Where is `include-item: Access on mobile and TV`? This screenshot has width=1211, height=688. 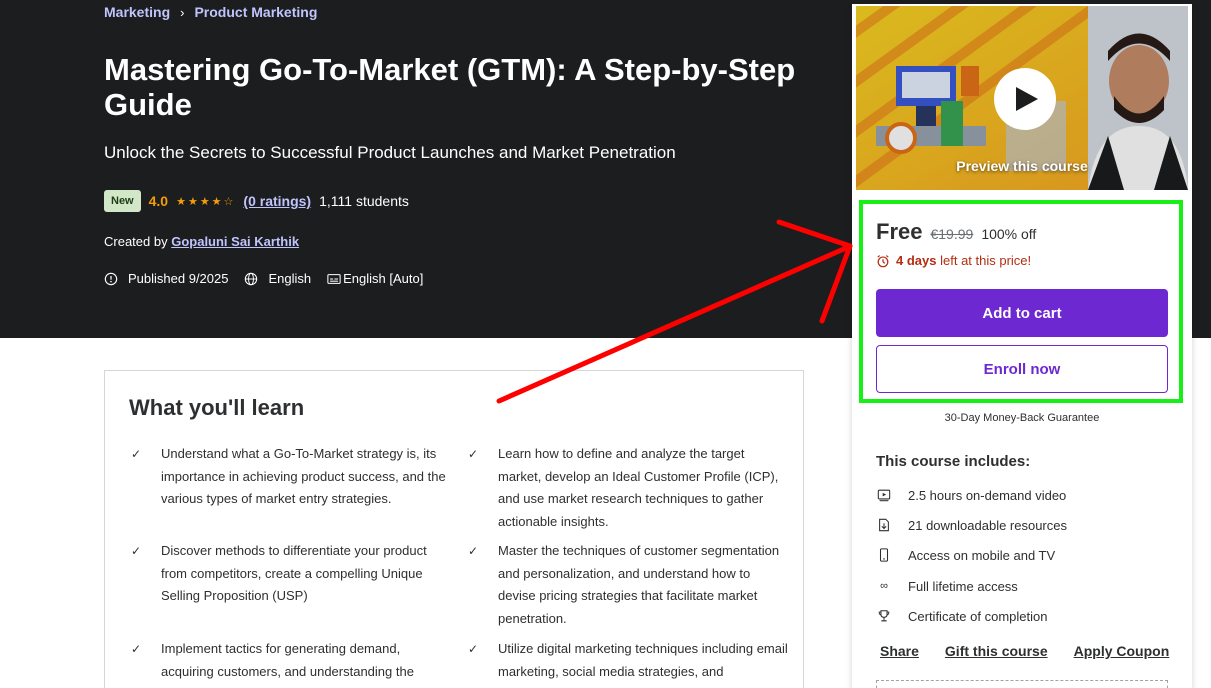 include-item: Access on mobile and TV is located at coordinates (965, 555).